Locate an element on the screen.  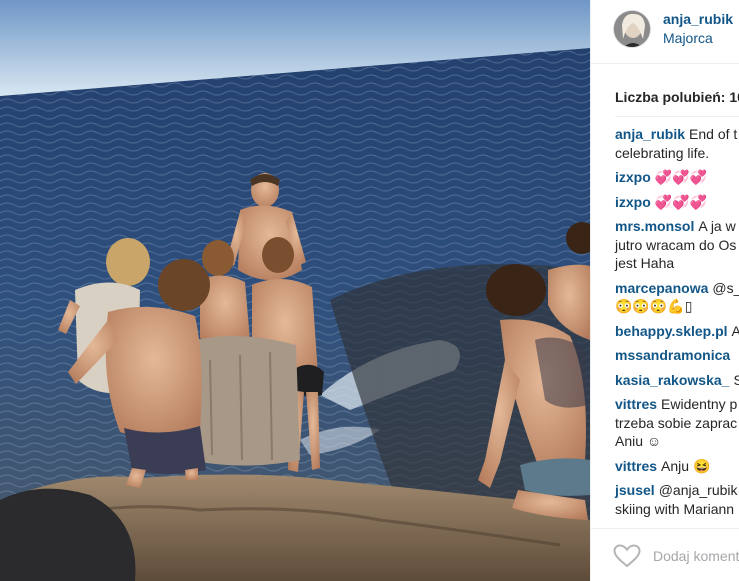
comment-text: Aniu ☺ is located at coordinates (638, 441).